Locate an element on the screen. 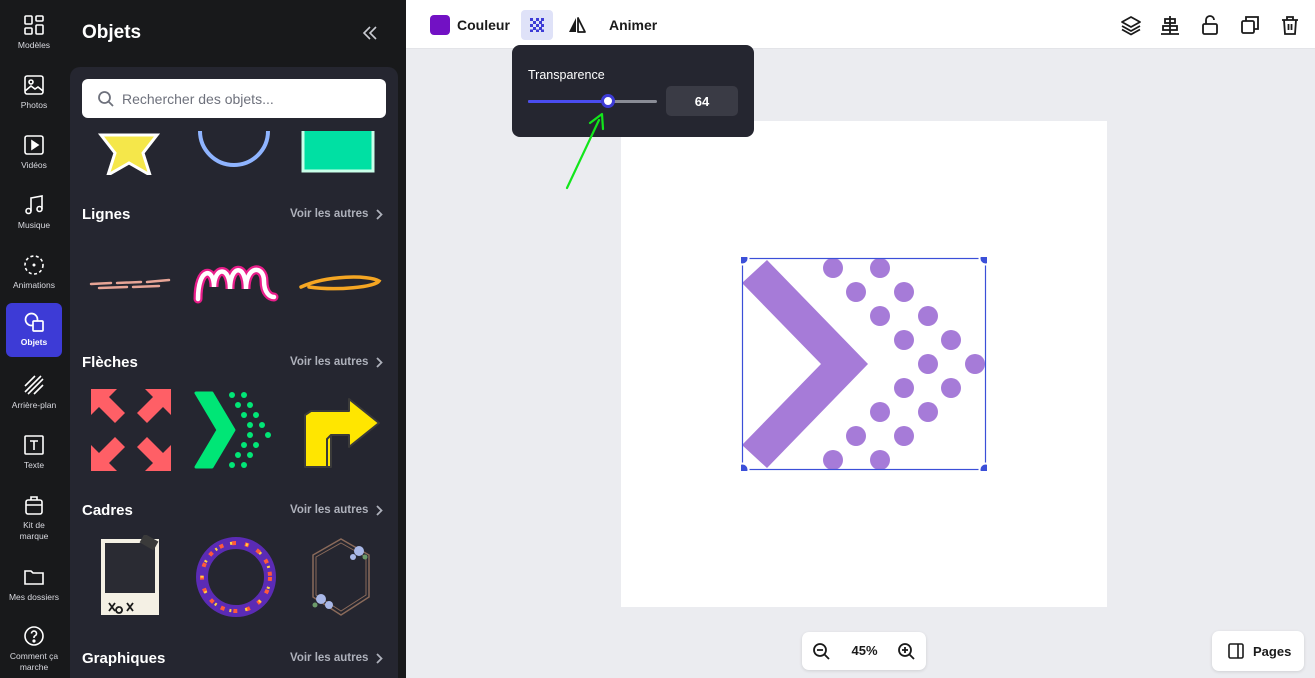  floral-circle-frame-thumb is located at coordinates (236, 577).